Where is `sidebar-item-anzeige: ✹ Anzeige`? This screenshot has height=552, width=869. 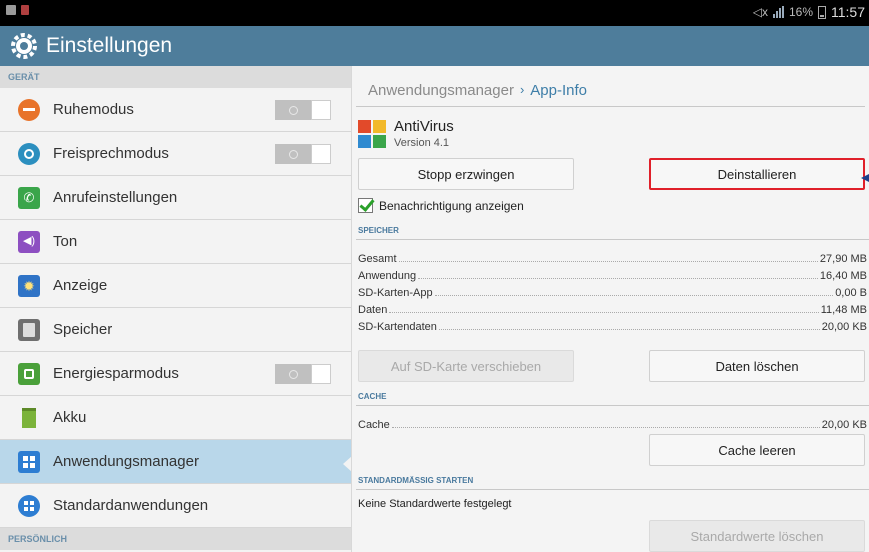 sidebar-item-anzeige: ✹ Anzeige is located at coordinates (175, 286).